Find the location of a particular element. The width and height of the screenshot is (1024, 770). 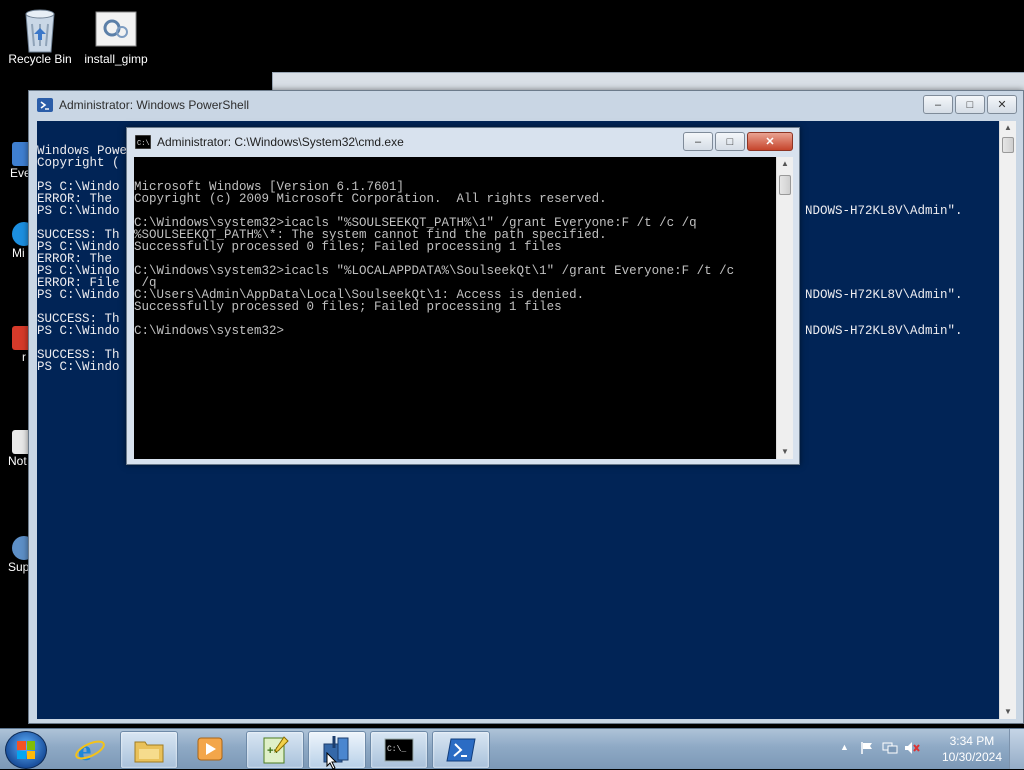

powershell-titlebar: Administrator: Windows PowerShell – □ ✕ is located at coordinates (526, 105).